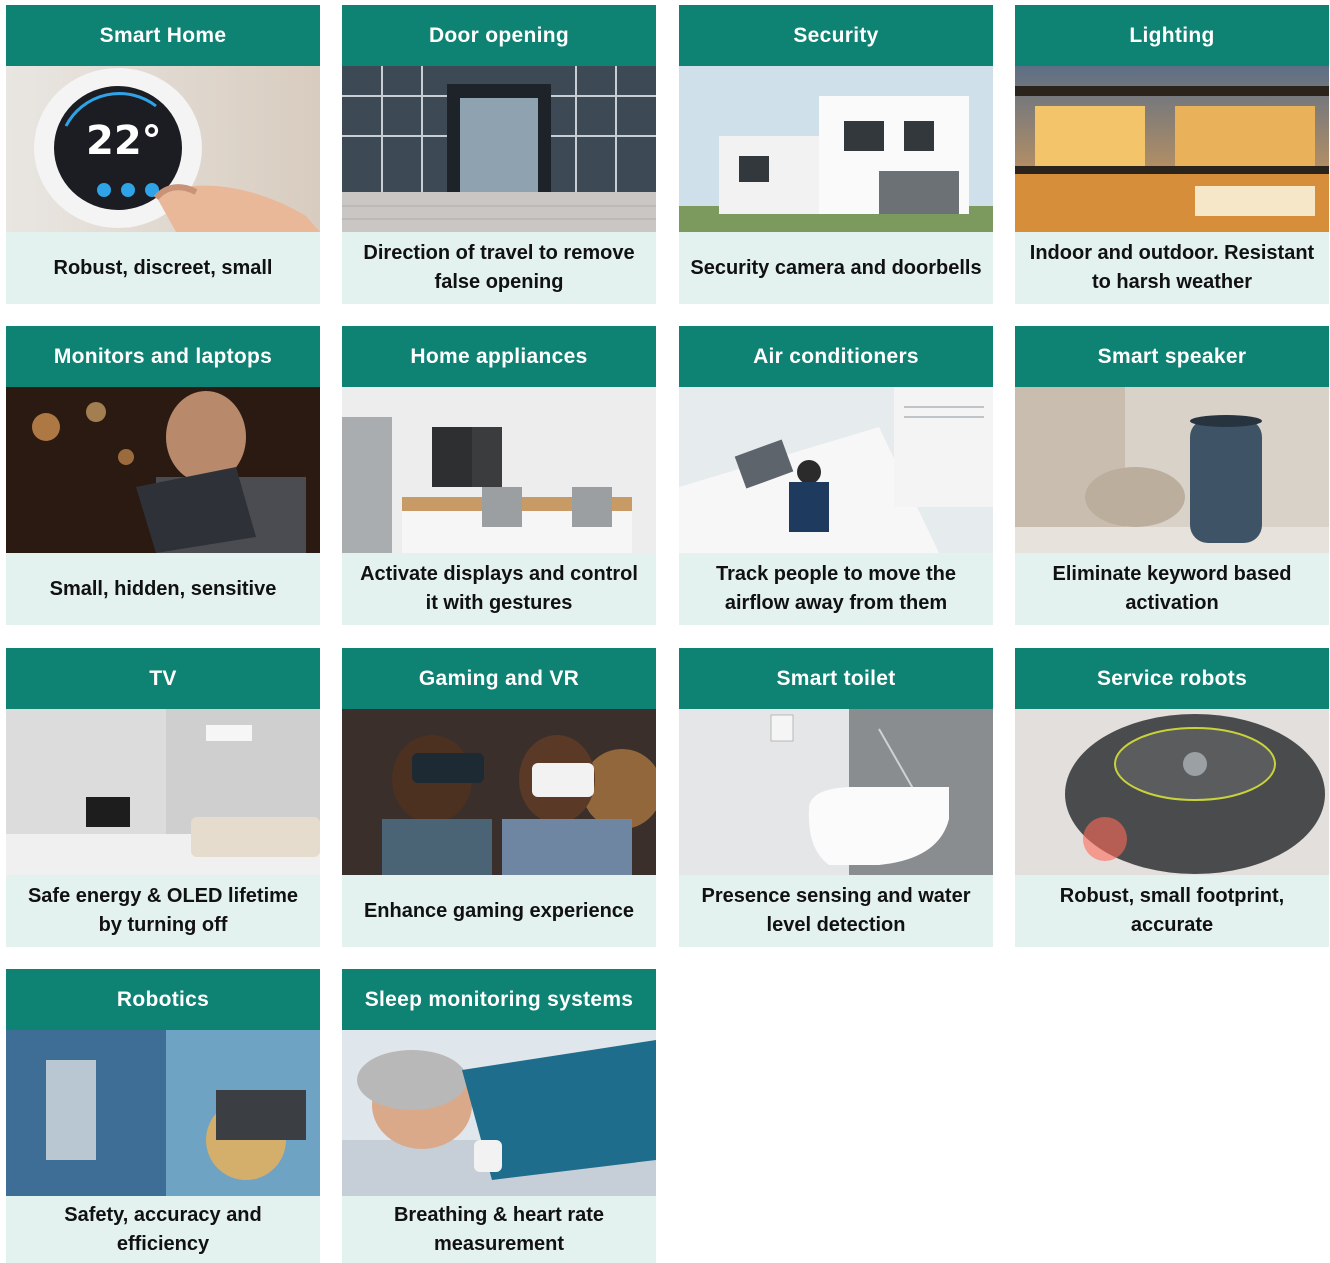  I want to click on living-room-tv-image, so click(163, 792).